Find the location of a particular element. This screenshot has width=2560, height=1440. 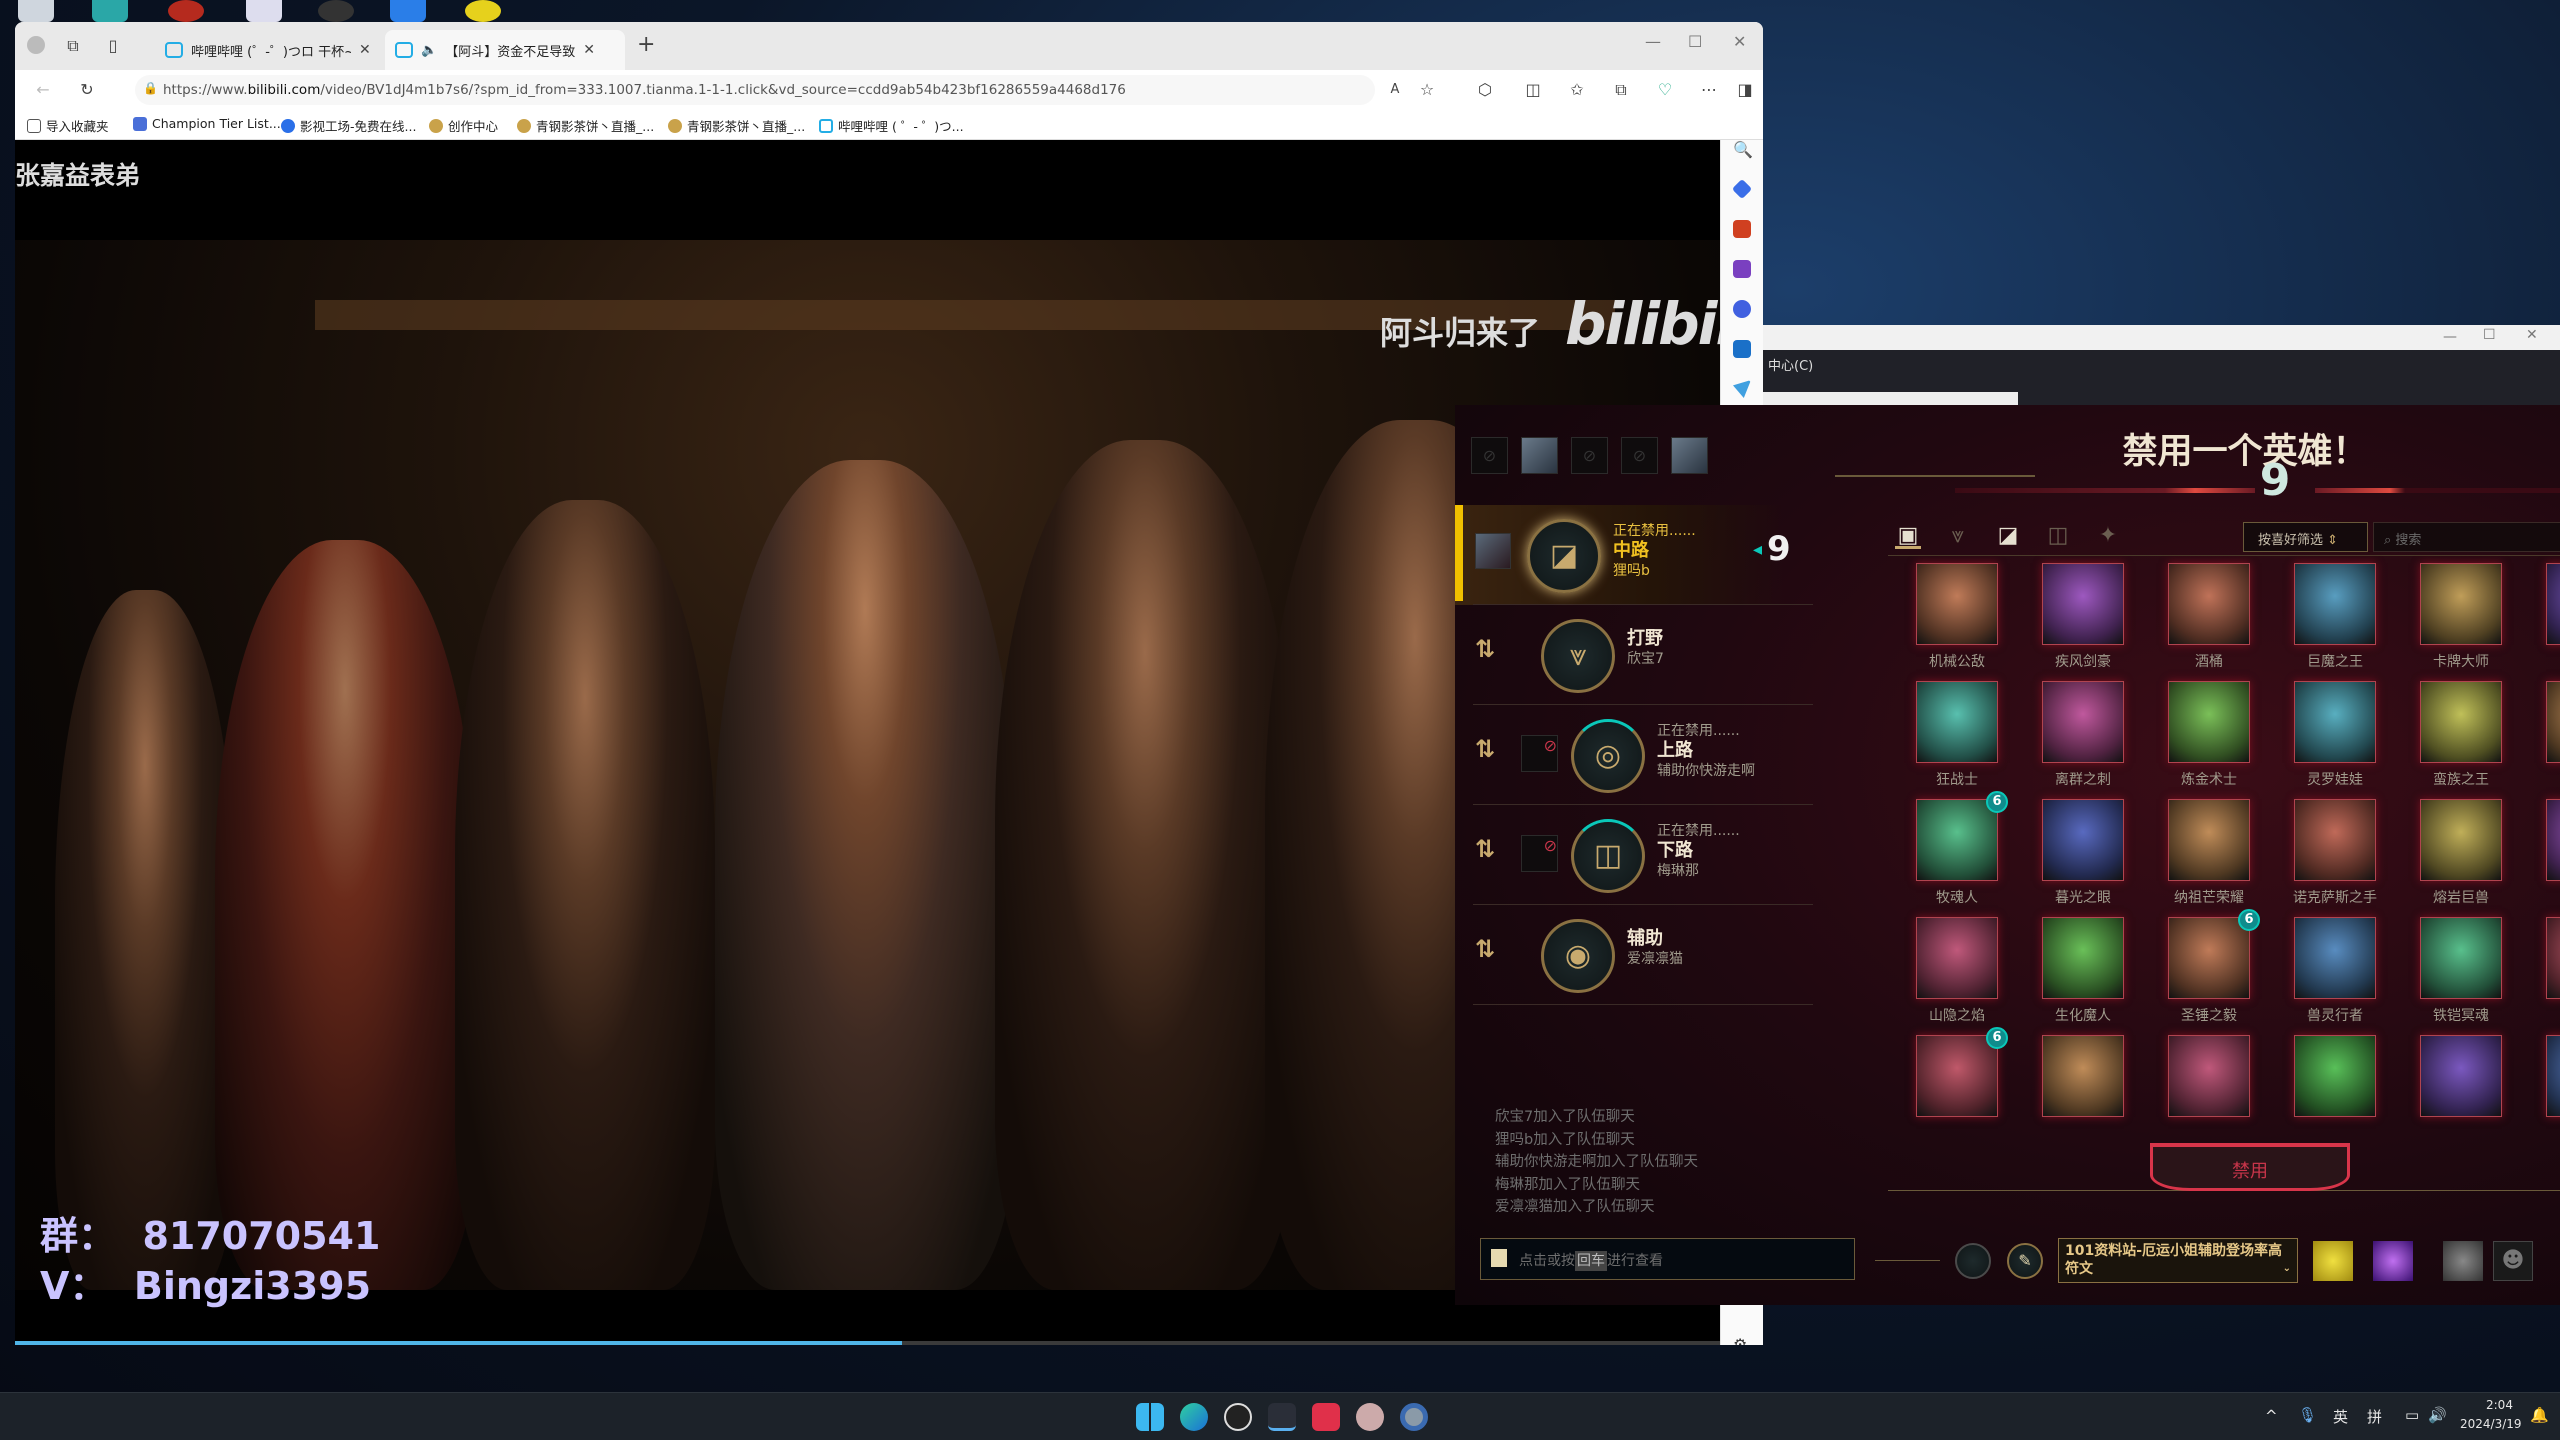

tab-actions-icon: ▯ is located at coordinates (113, 46).